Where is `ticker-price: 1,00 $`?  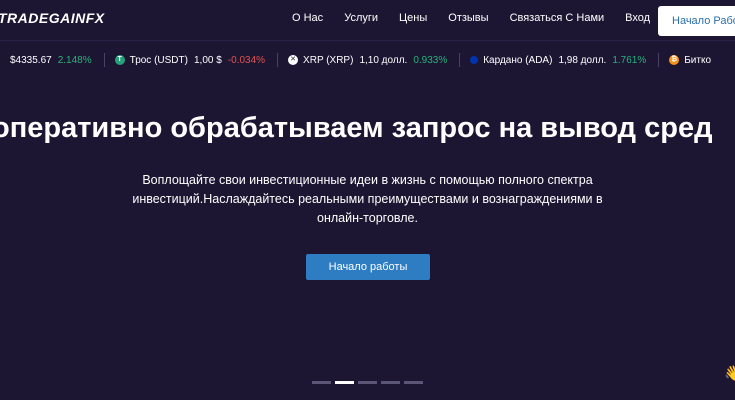 ticker-price: 1,00 $ is located at coordinates (207, 60).